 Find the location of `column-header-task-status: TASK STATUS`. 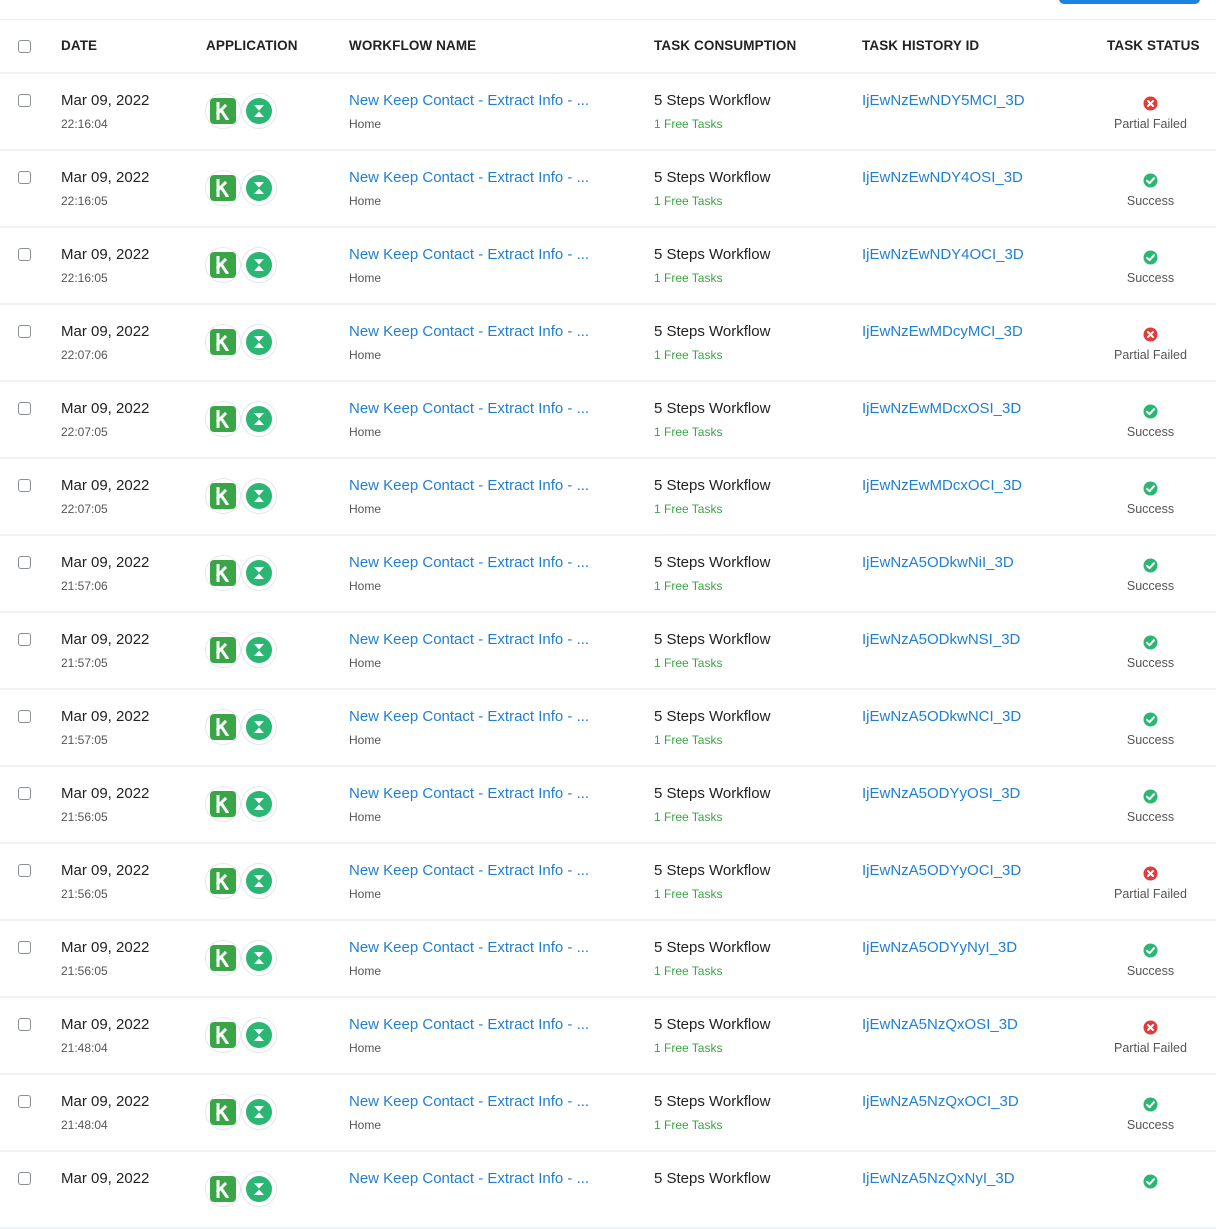

column-header-task-status: TASK STATUS is located at coordinates (1153, 45).